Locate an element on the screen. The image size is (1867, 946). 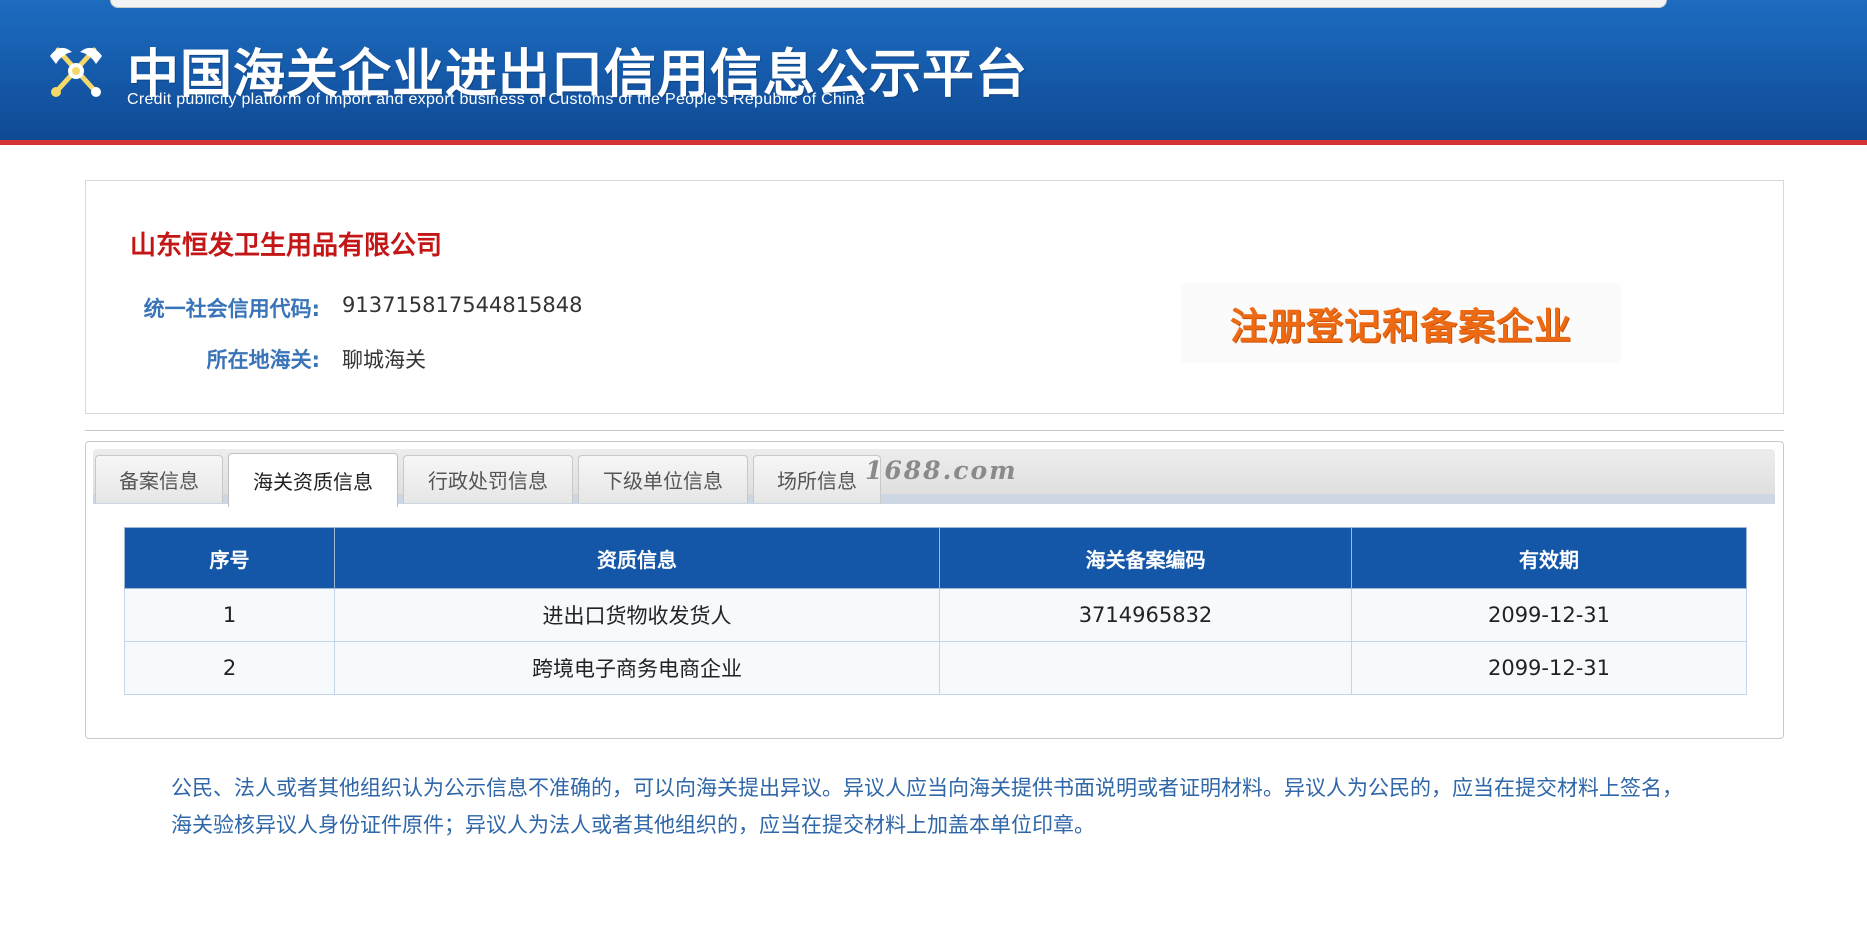
browser-search-strip is located at coordinates (888, 4).